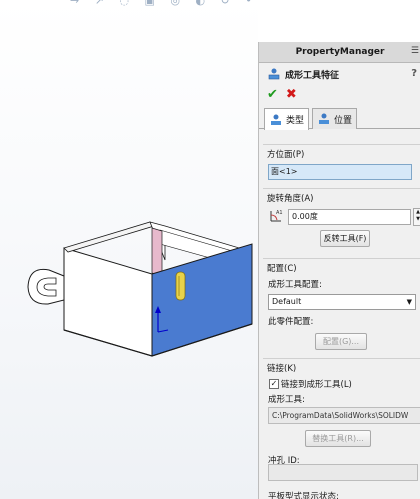 The image size is (420, 499). Describe the element at coordinates (342, 302) in the screenshot. I see `tool-config-dropdown: Default ▼` at that location.